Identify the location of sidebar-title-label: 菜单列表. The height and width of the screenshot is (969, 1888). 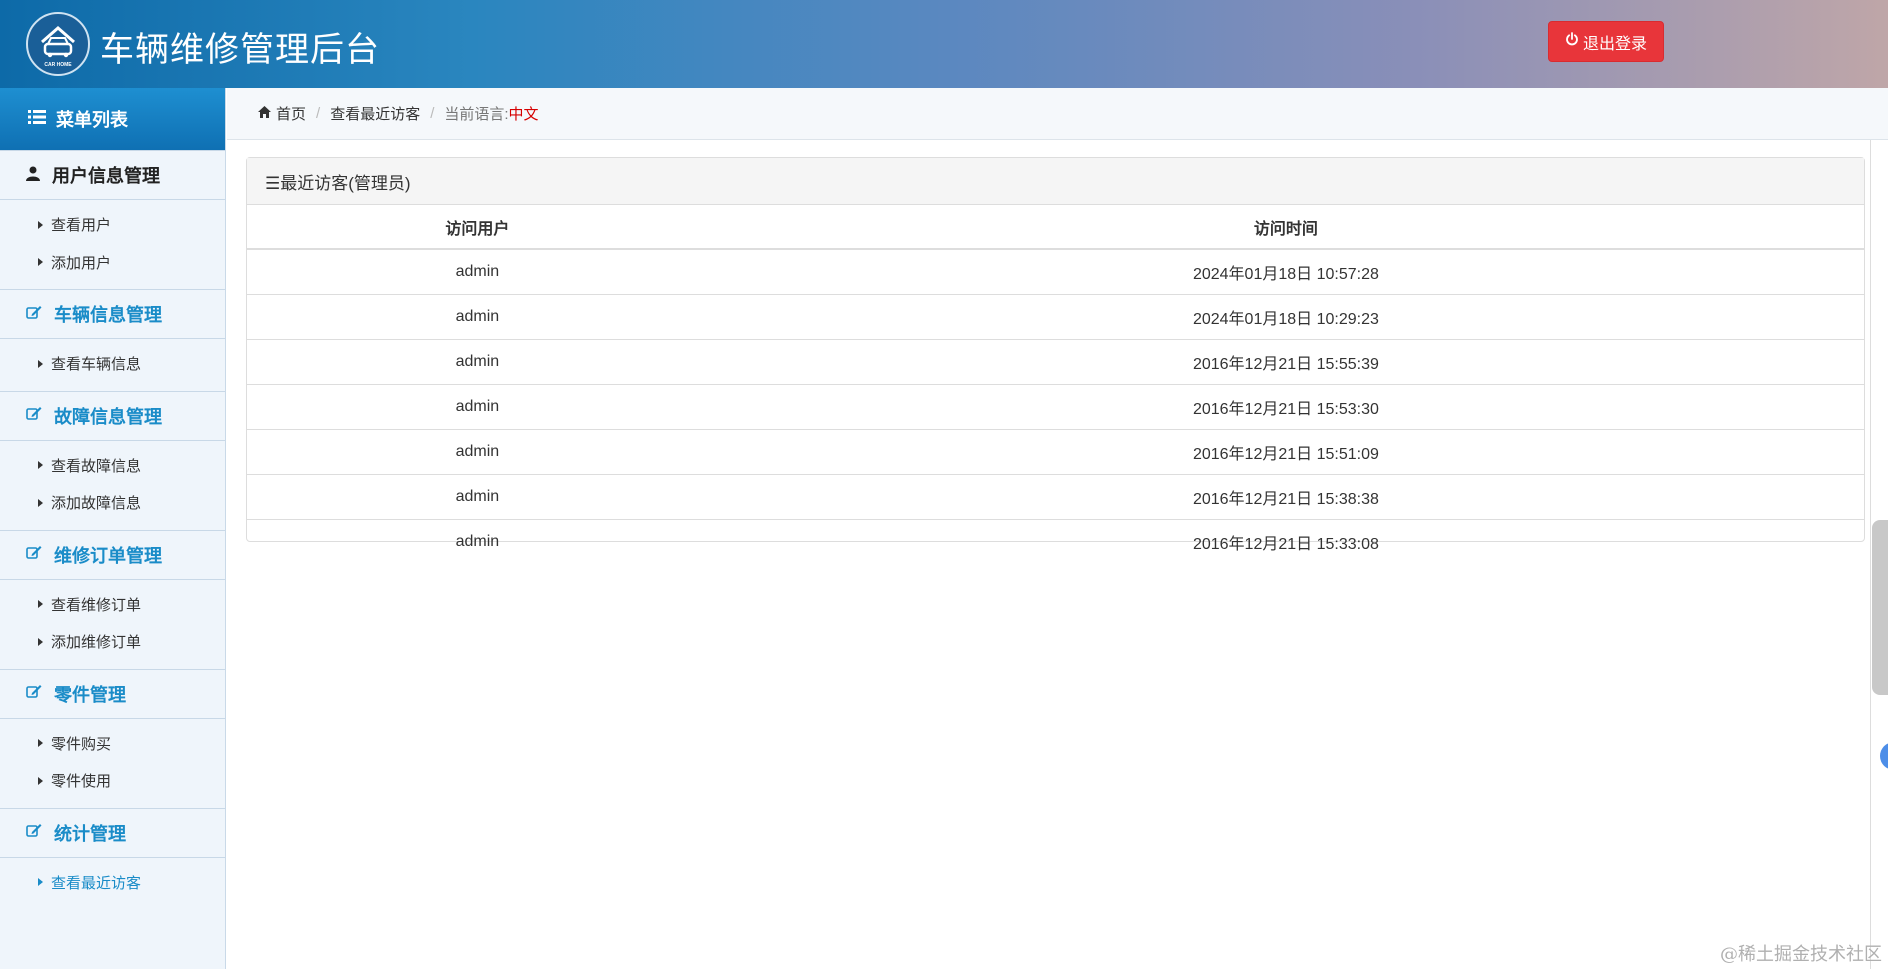
(92, 120).